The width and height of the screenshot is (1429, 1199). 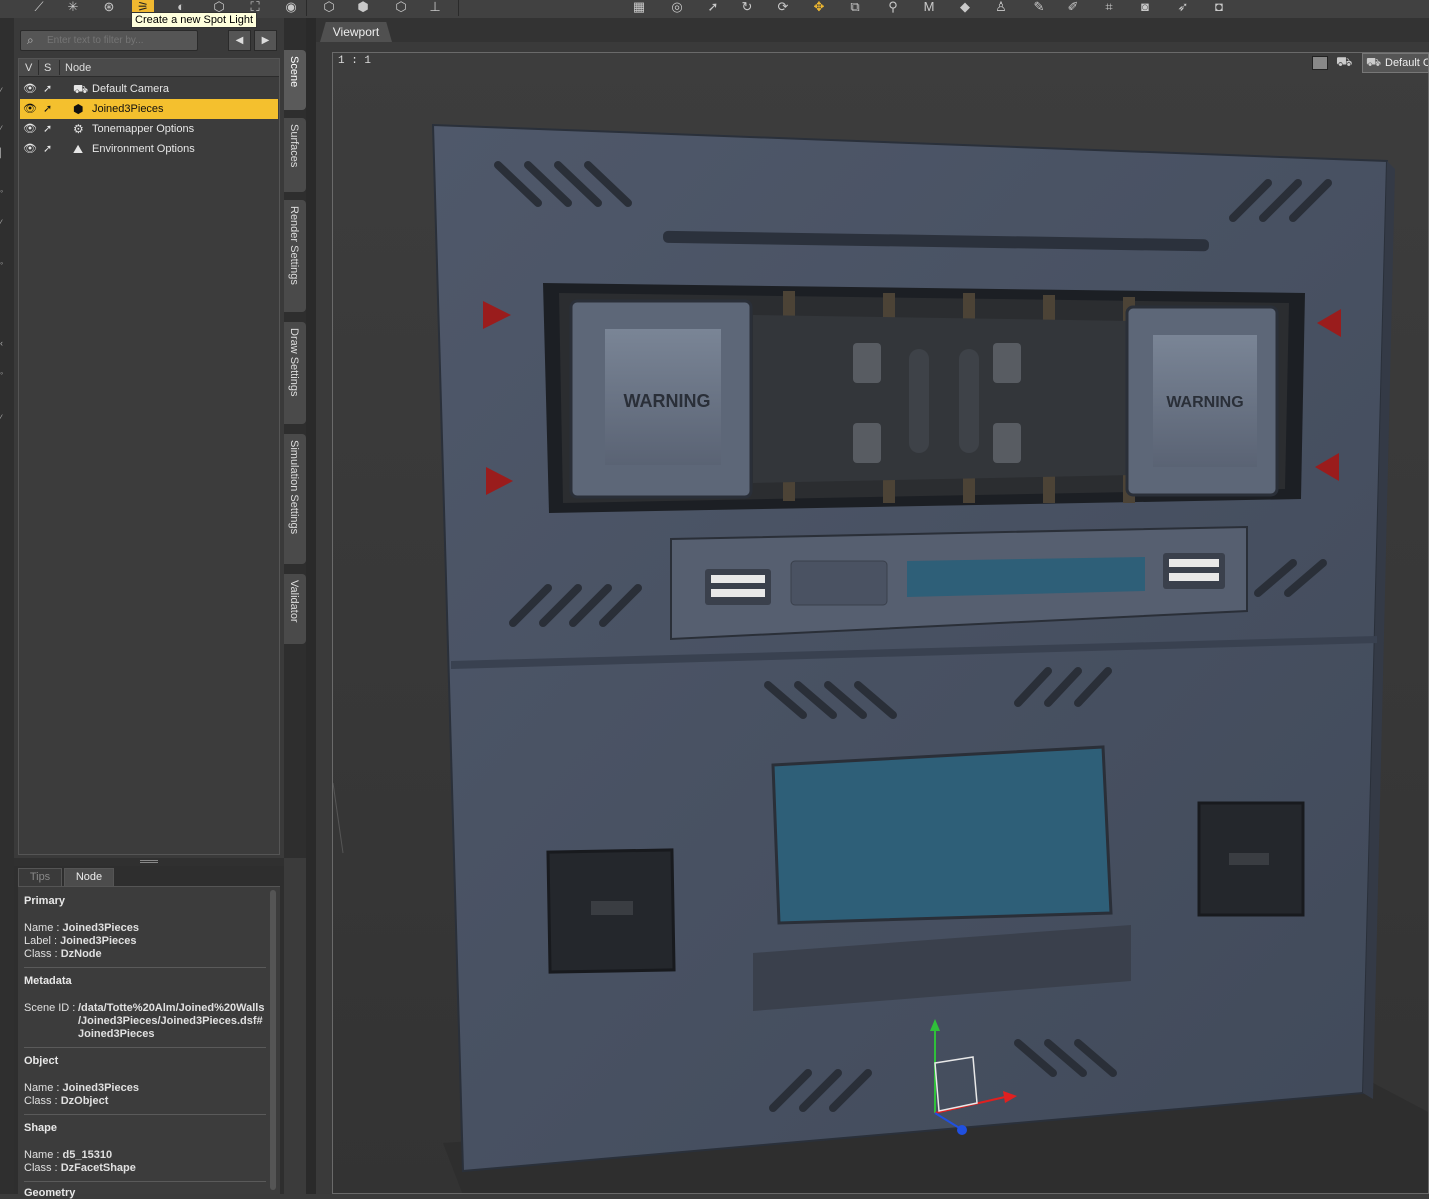 I want to click on filter-forward-button: ▶, so click(x=265, y=40).